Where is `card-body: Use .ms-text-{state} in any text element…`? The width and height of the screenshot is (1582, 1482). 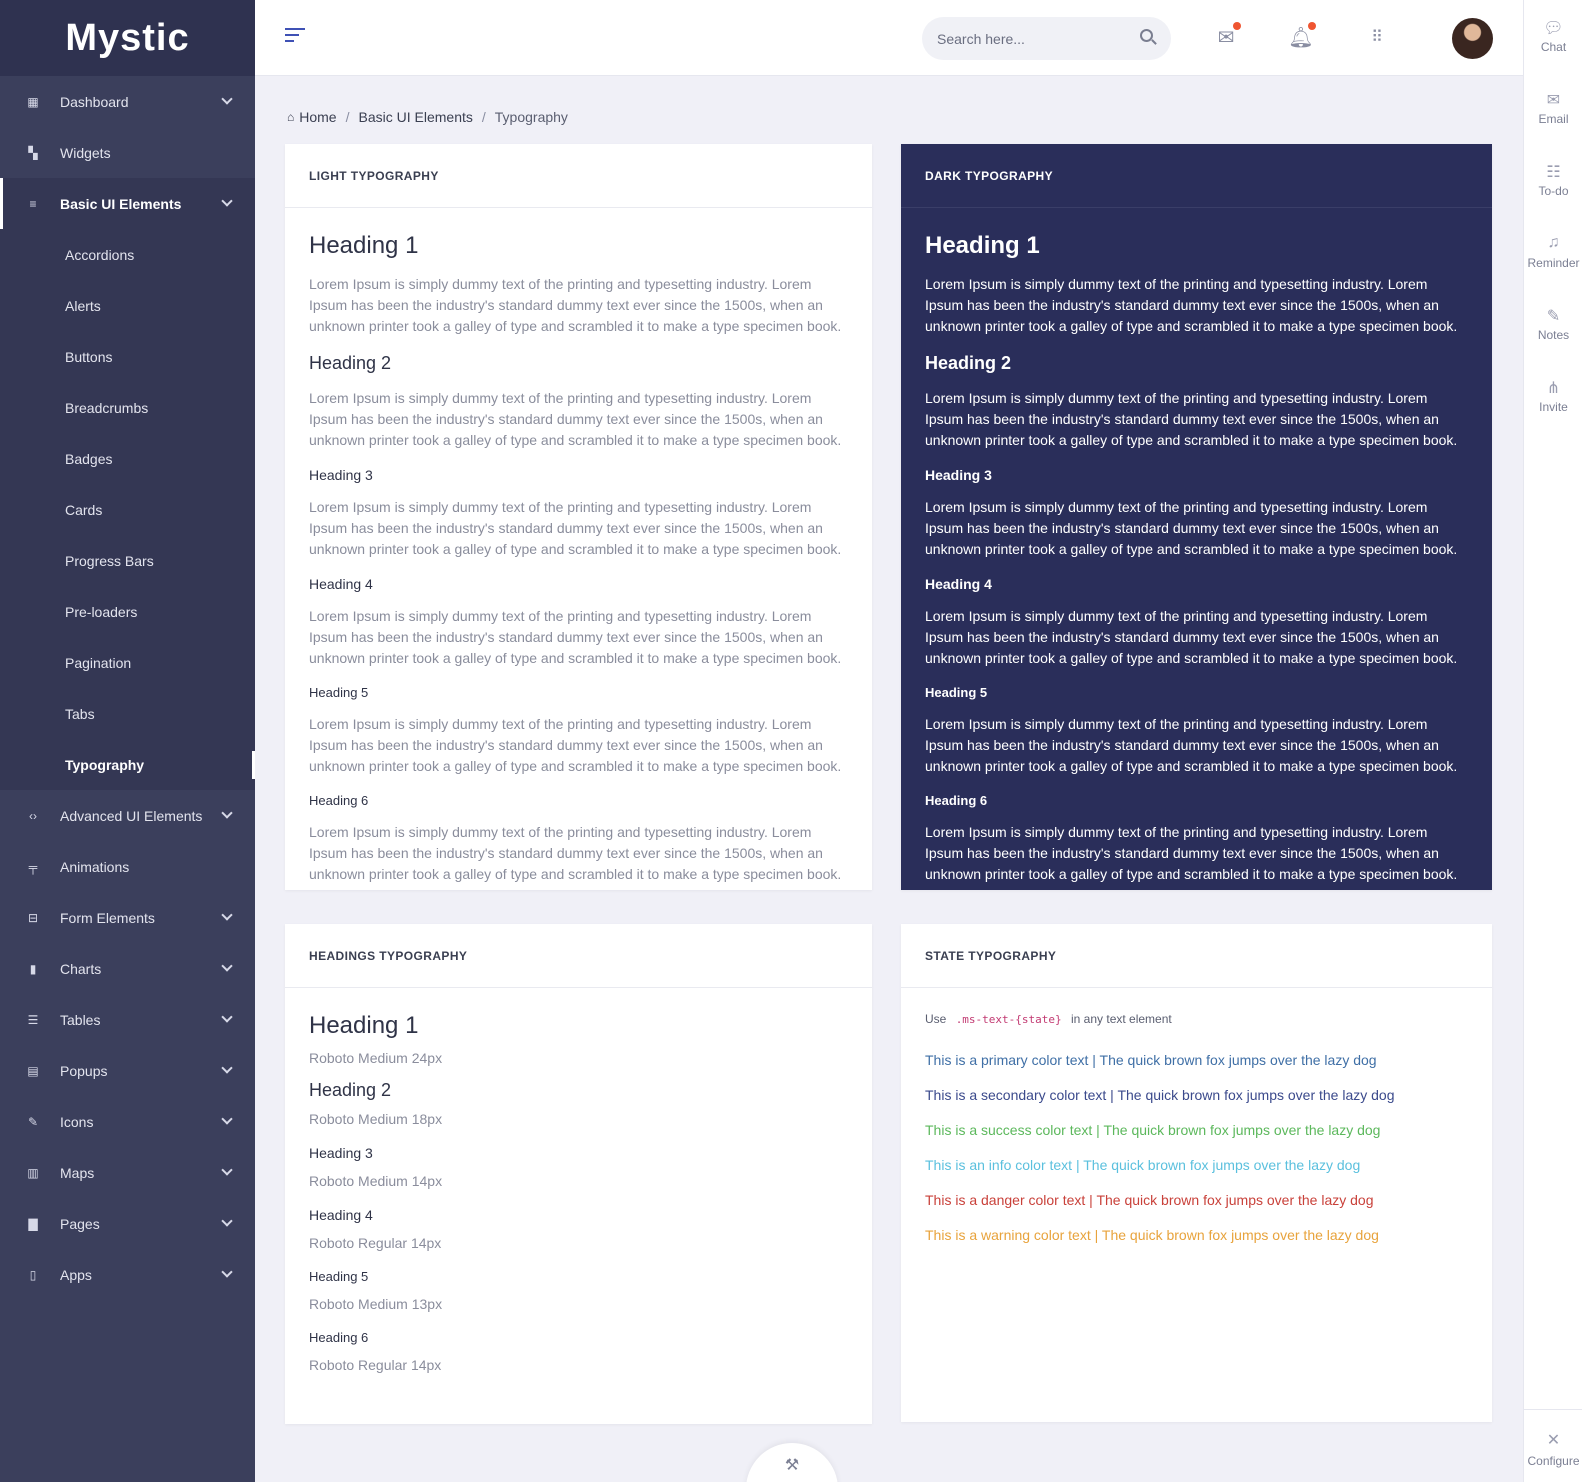
card-body: Use .ms-text-{state} in any text element… is located at coordinates (1196, 1137).